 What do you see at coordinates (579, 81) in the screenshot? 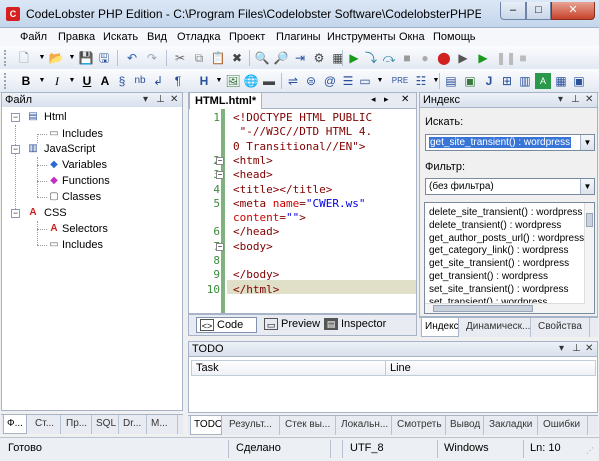
I see `color-icon: ▣` at bounding box center [579, 81].